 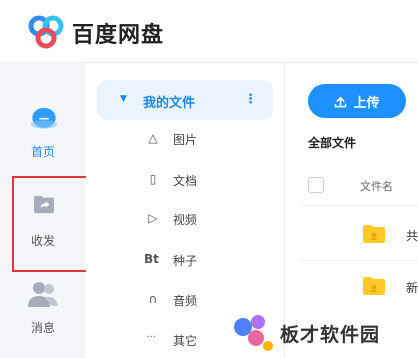 I want to click on app-title: 百度网盘, so click(x=118, y=35).